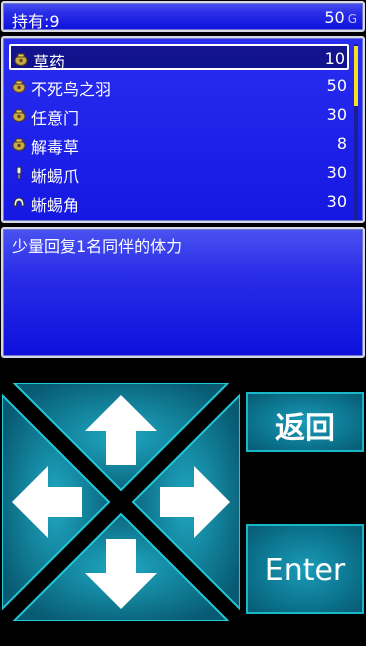  I want to click on back-button: 返回, so click(305, 422).